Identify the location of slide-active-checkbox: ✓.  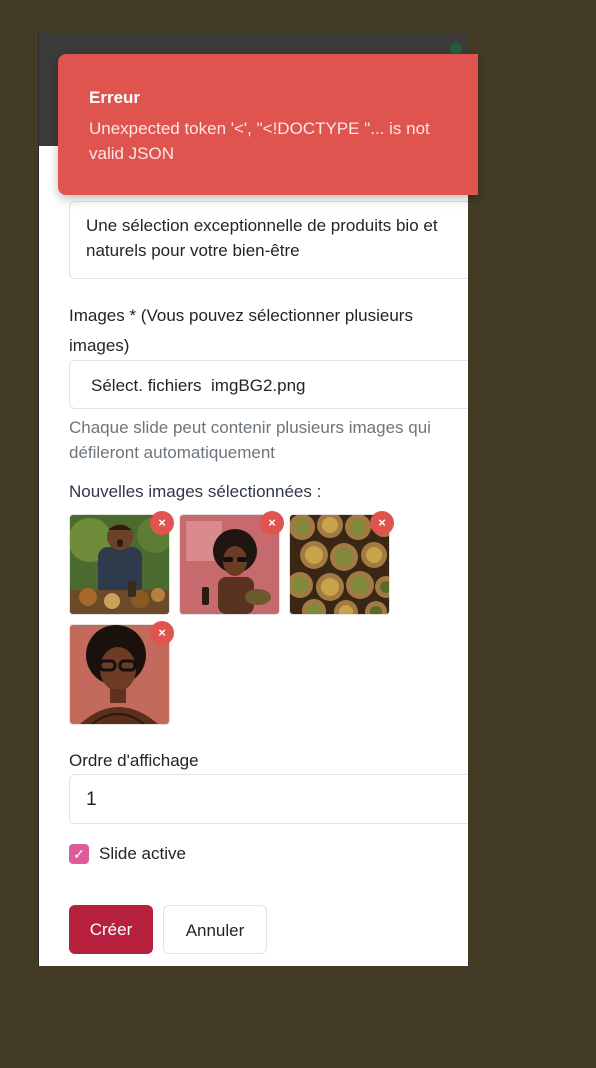
(79, 854).